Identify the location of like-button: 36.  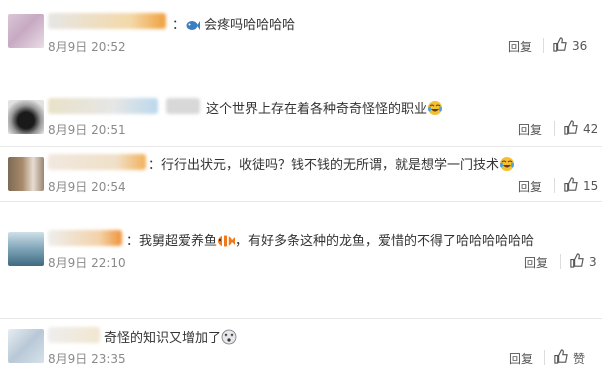
(569, 46).